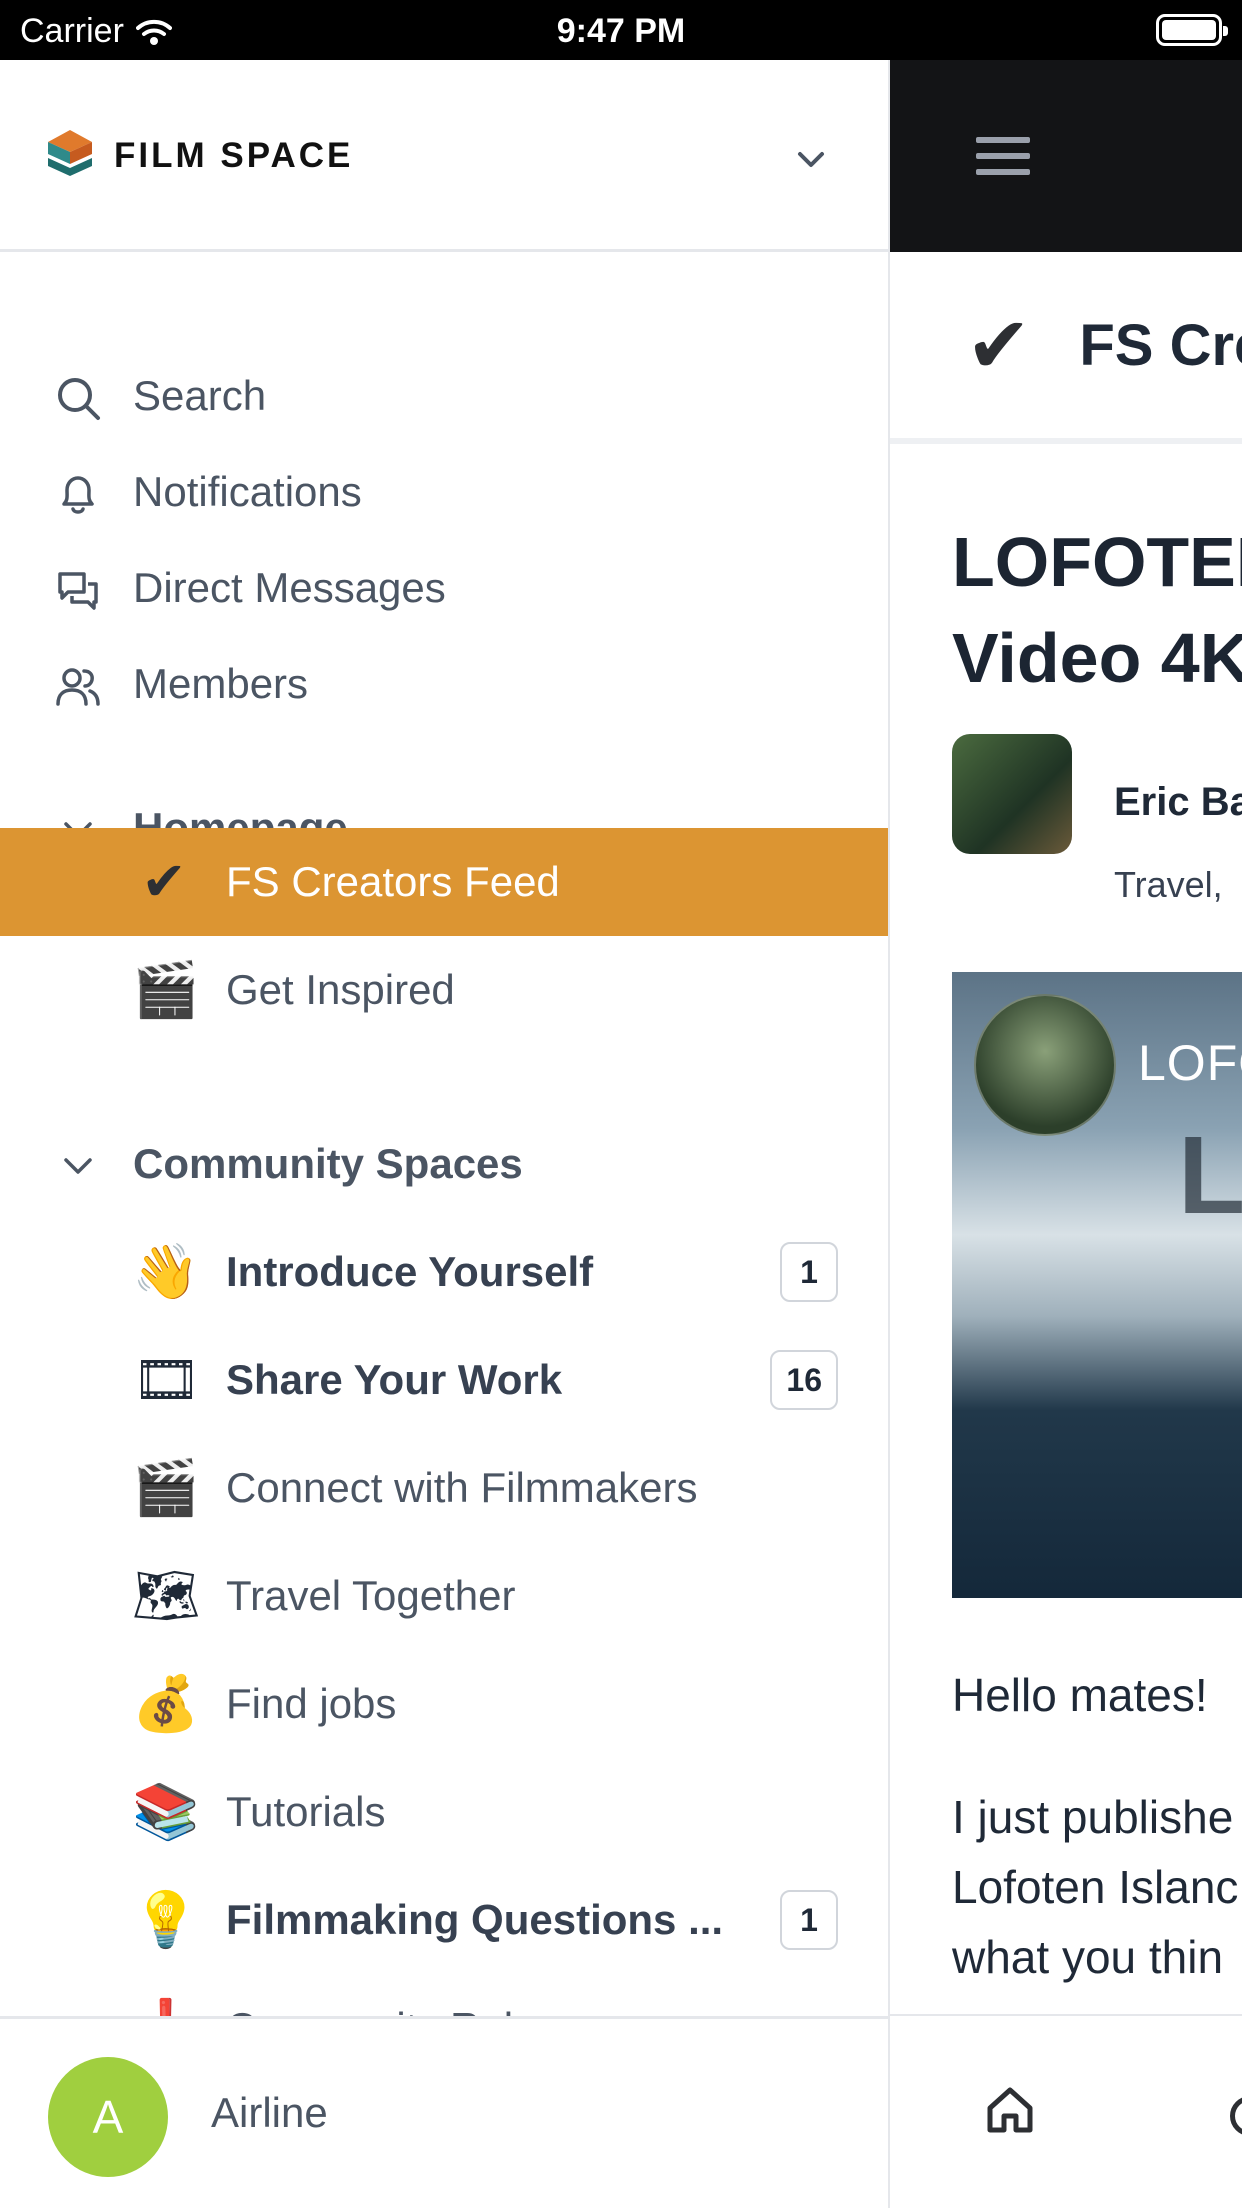 The width and height of the screenshot is (1242, 2208). What do you see at coordinates (79, 399) in the screenshot?
I see `search-icon` at bounding box center [79, 399].